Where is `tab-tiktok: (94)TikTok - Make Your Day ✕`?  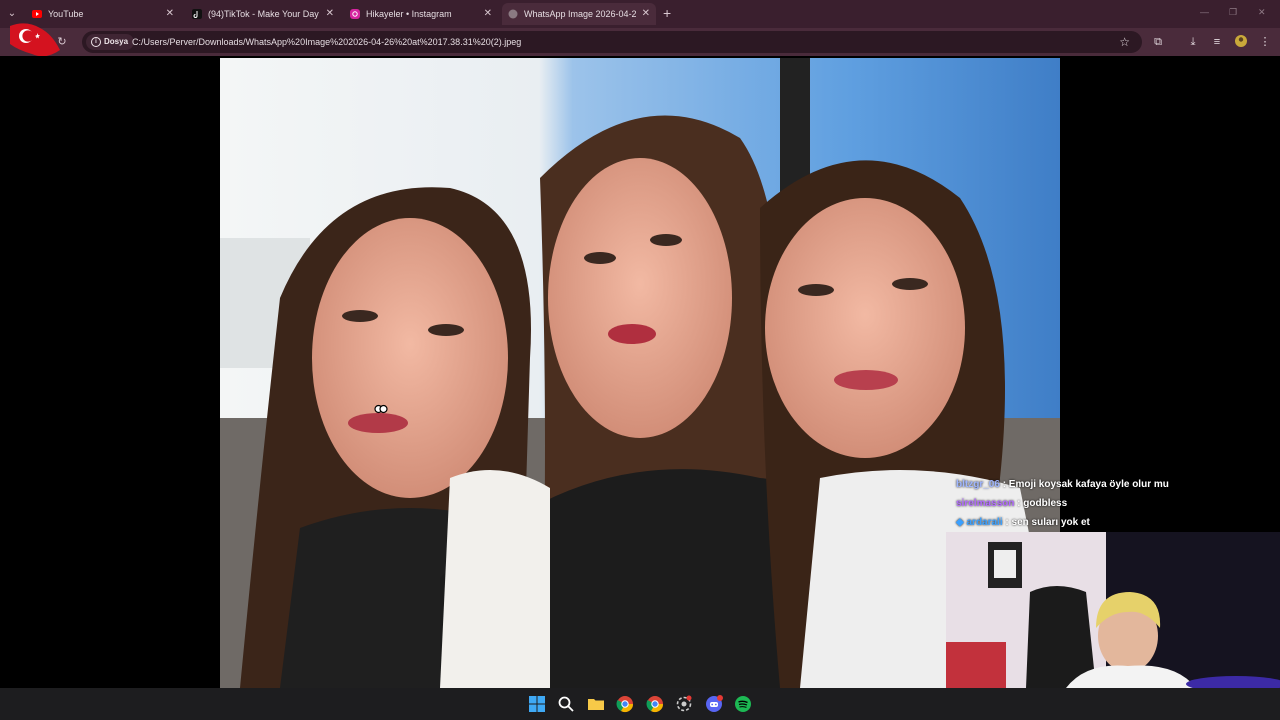 tab-tiktok: (94)TikTok - Make Your Day ✕ is located at coordinates (263, 14).